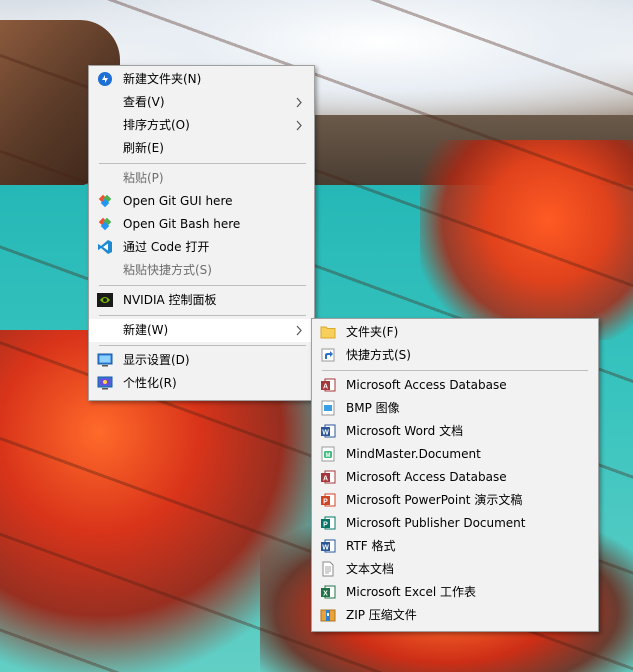 The image size is (633, 672). Describe the element at coordinates (105, 383) in the screenshot. I see `personalize-icon` at that location.